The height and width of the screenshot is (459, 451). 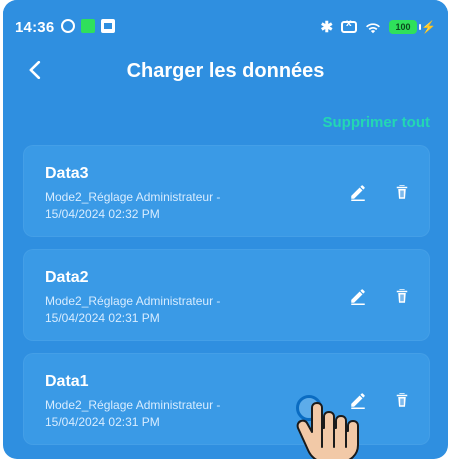 I want to click on status-left-icons, so click(x=88, y=26).